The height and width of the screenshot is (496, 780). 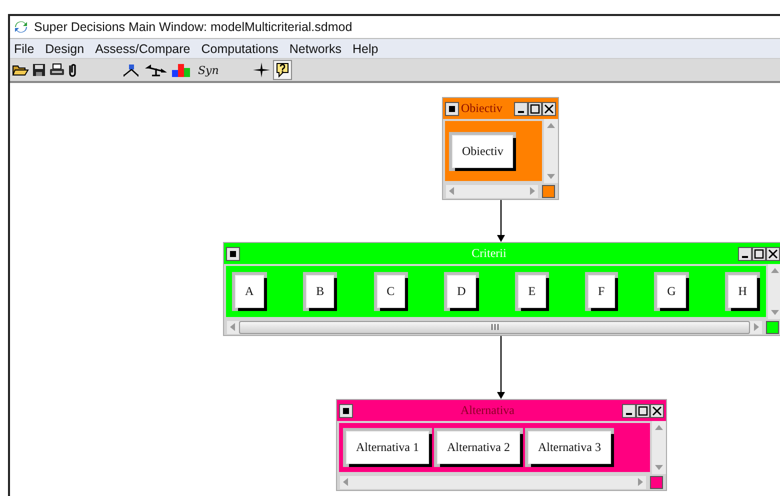 I want to click on window-title: Super Decisions Main Window: modelMulticriterial.sdmod, so click(x=193, y=27).